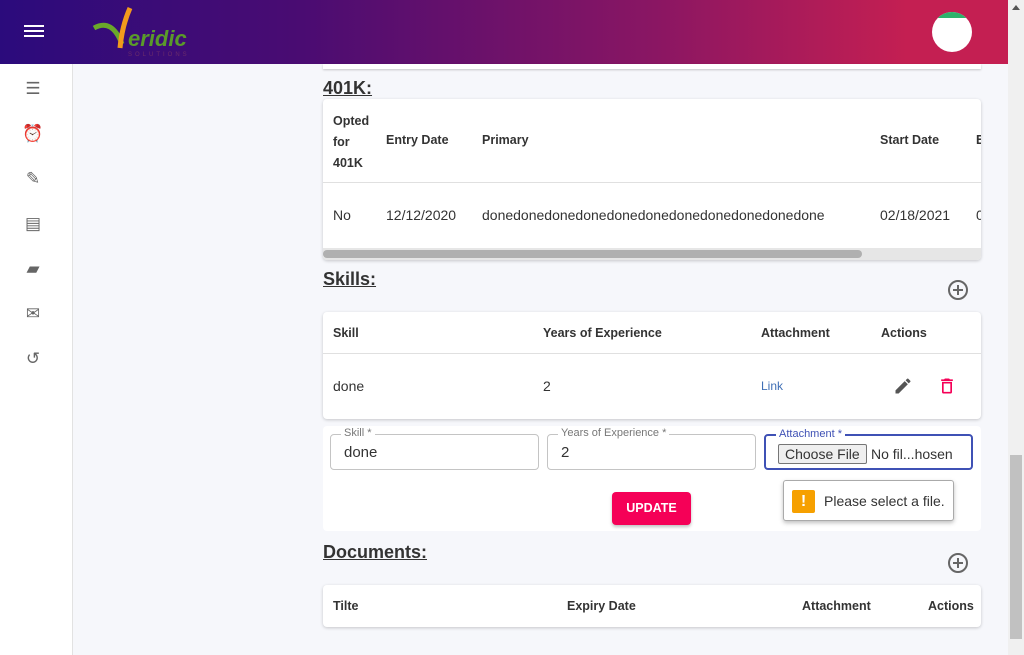  Describe the element at coordinates (602, 333) in the screenshot. I see `col-years: Years of Experience` at that location.